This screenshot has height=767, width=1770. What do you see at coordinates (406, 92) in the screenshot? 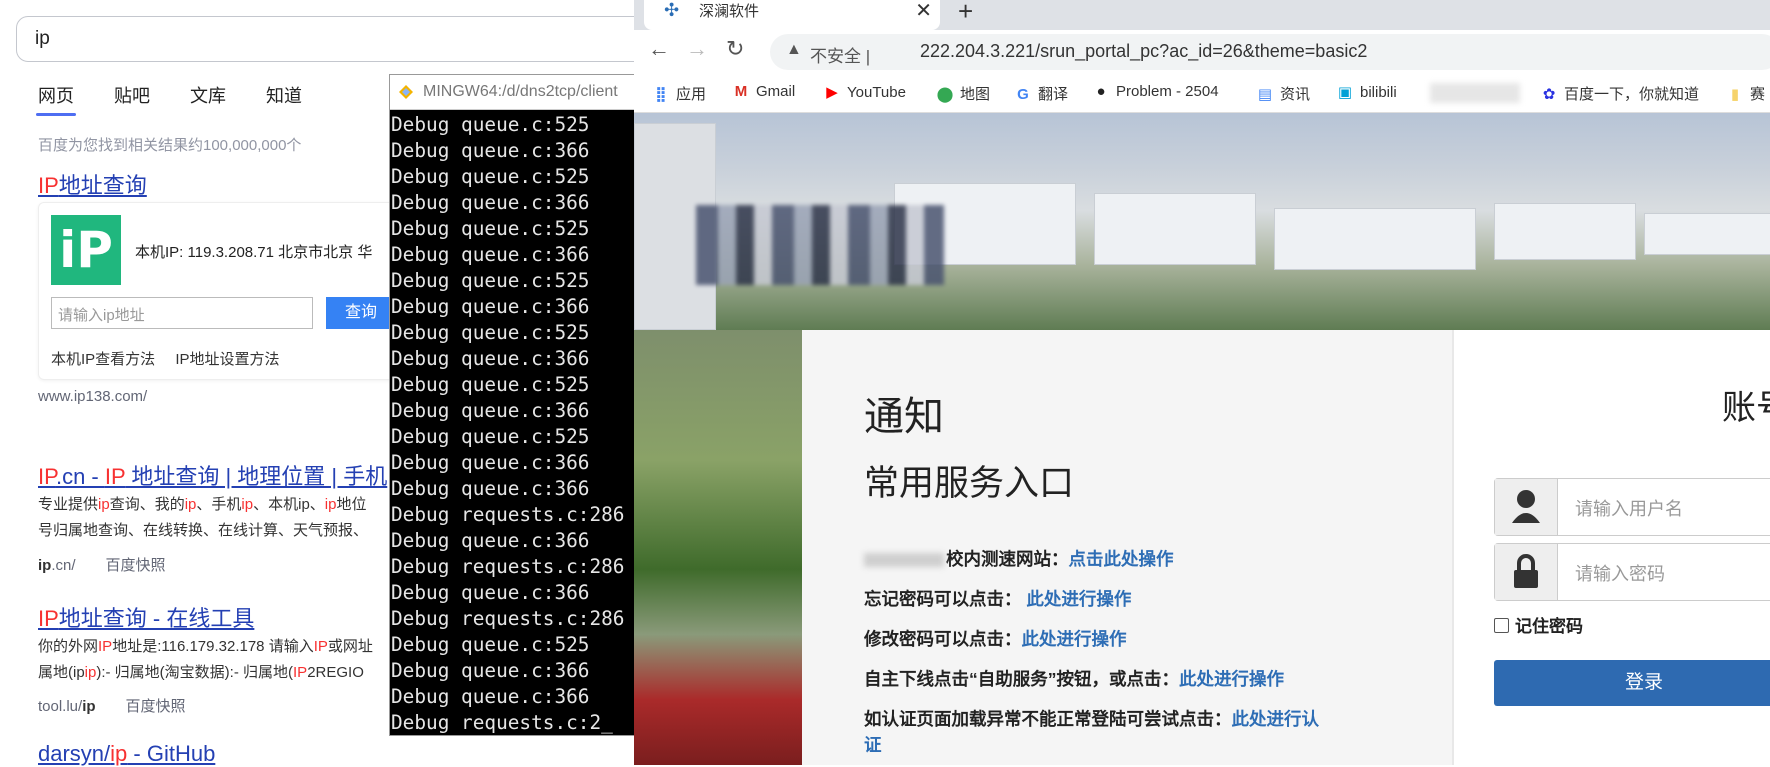
I see `git-bash-icon` at bounding box center [406, 92].